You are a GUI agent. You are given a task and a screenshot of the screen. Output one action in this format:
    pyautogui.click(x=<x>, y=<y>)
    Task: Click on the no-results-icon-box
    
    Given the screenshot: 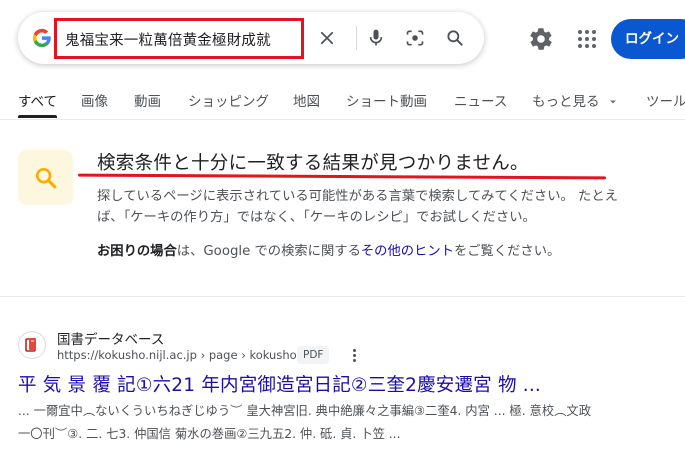 What is the action you would take?
    pyautogui.click(x=45, y=177)
    